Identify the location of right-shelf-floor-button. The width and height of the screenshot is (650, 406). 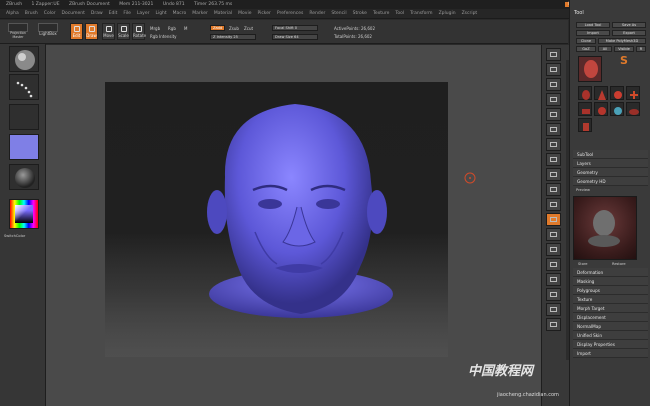
(553, 159).